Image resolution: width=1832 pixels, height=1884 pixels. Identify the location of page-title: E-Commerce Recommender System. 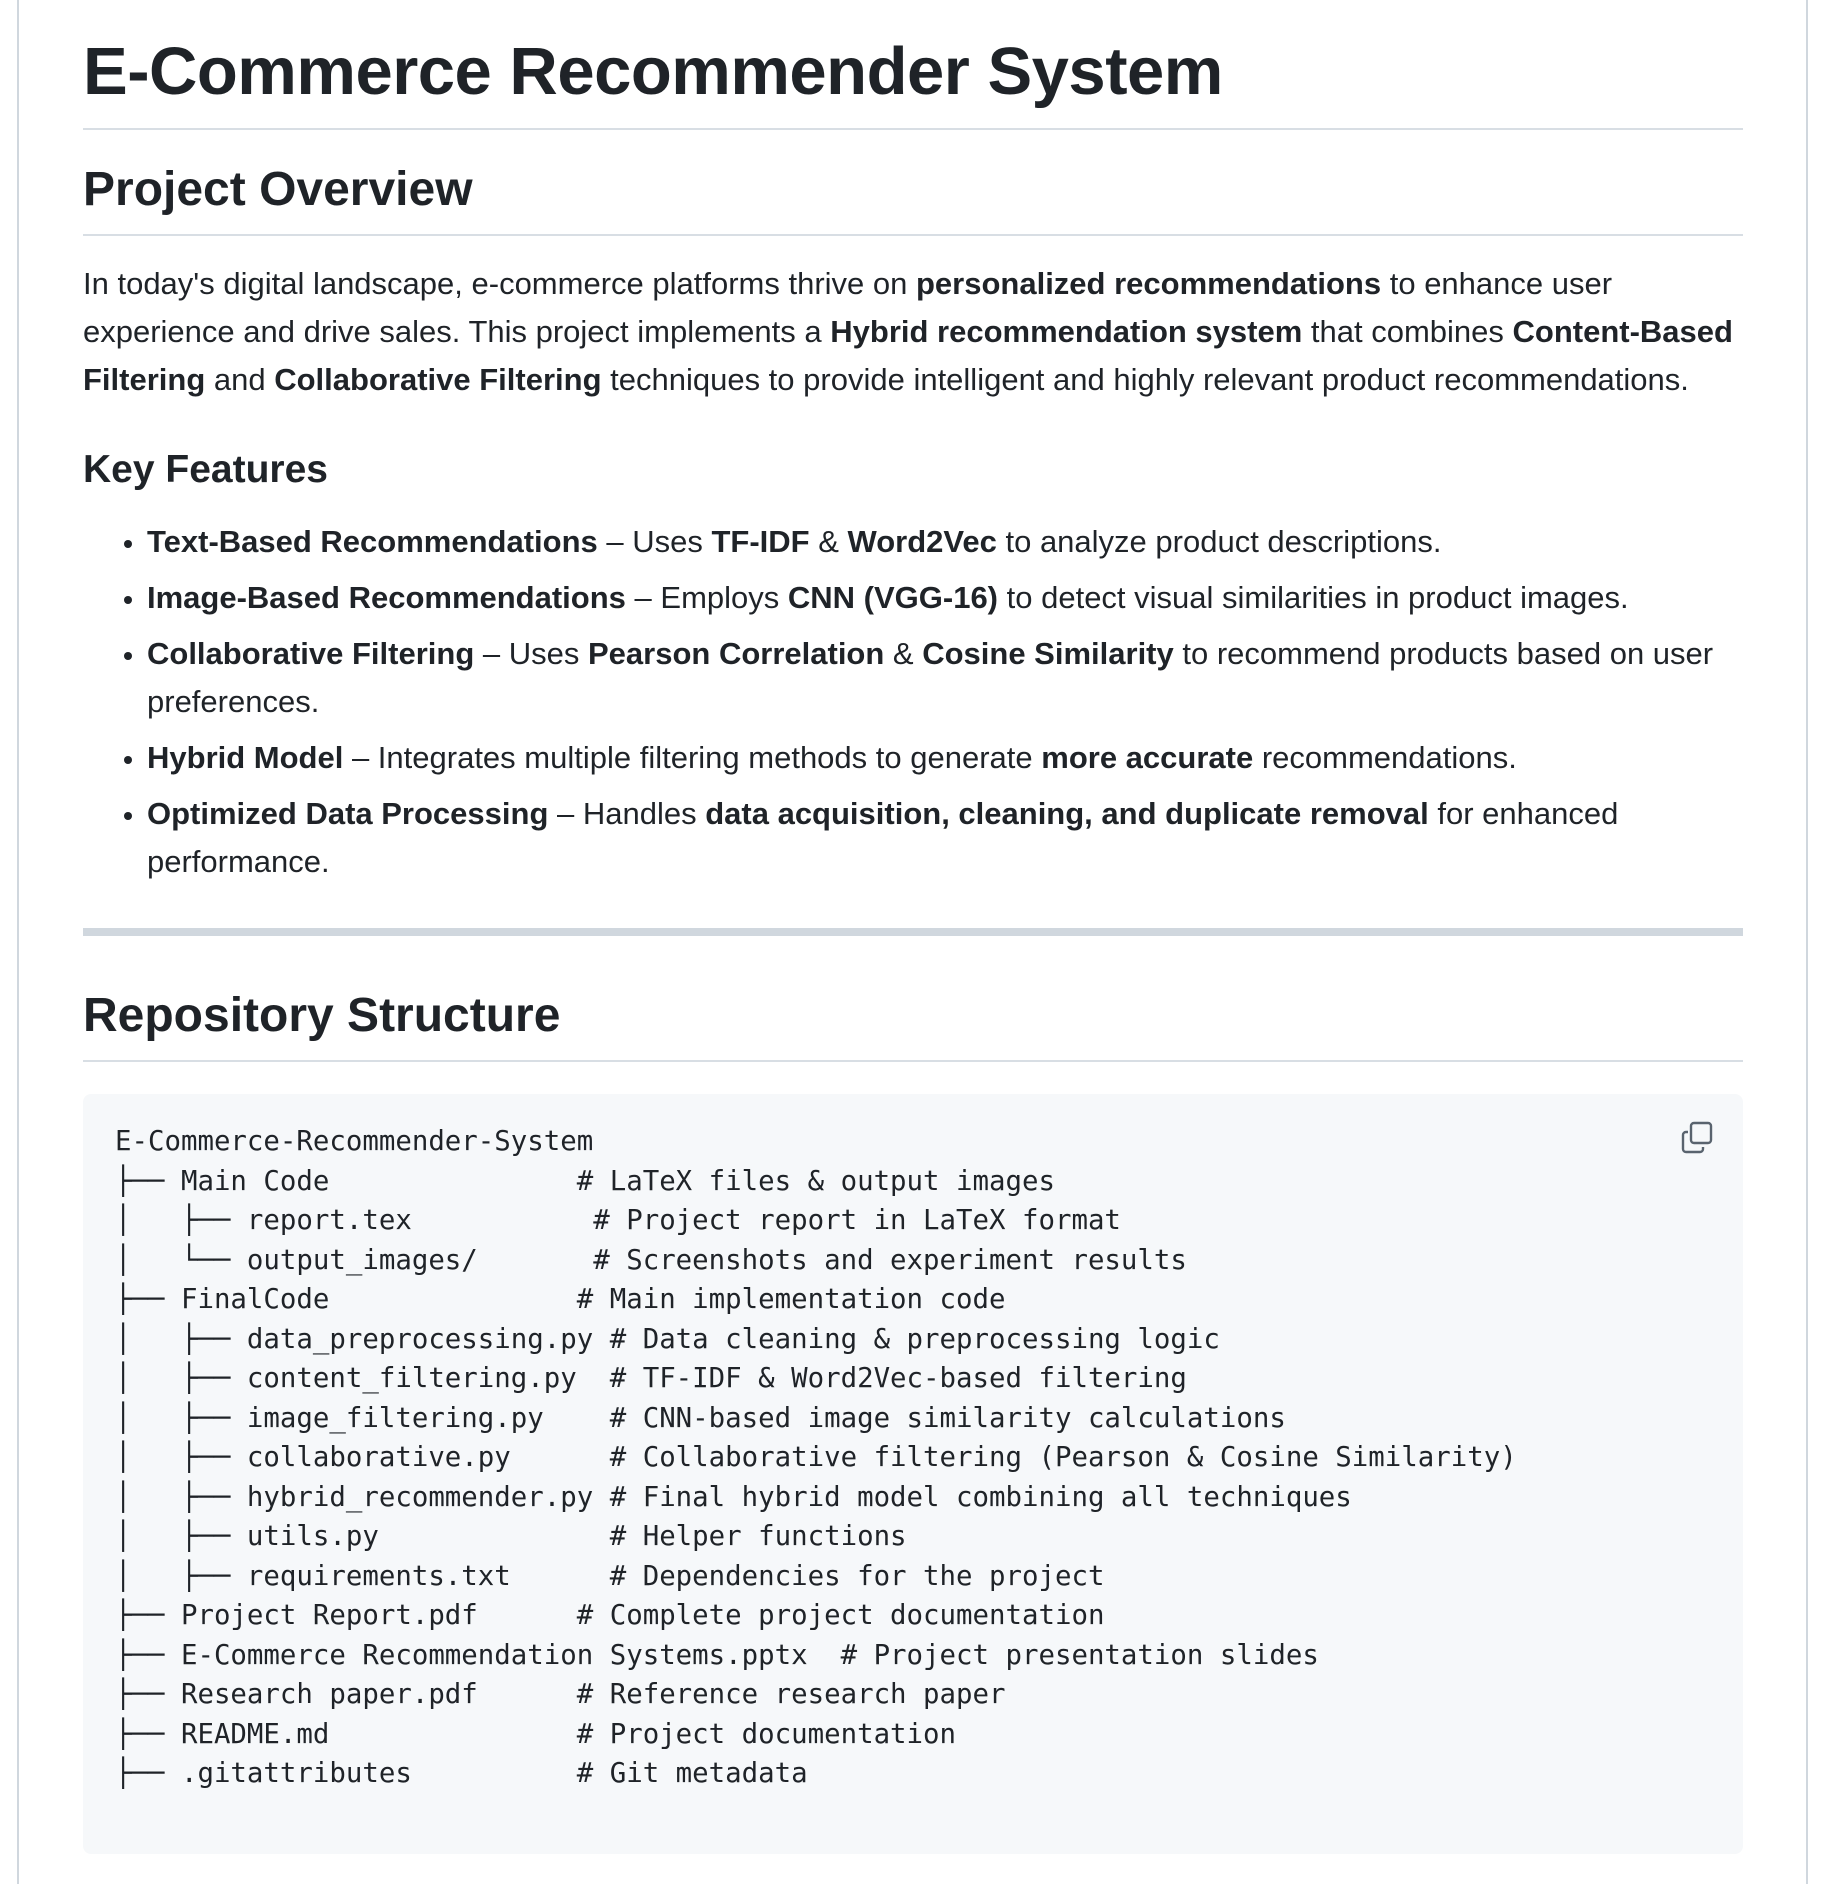
(653, 71).